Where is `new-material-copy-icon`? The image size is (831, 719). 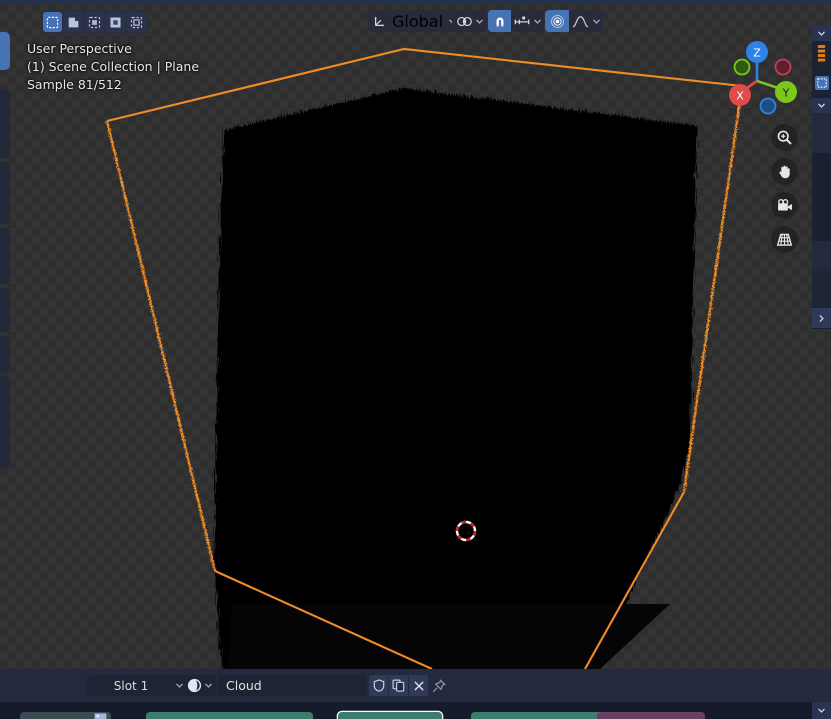
new-material-copy-icon is located at coordinates (398, 685).